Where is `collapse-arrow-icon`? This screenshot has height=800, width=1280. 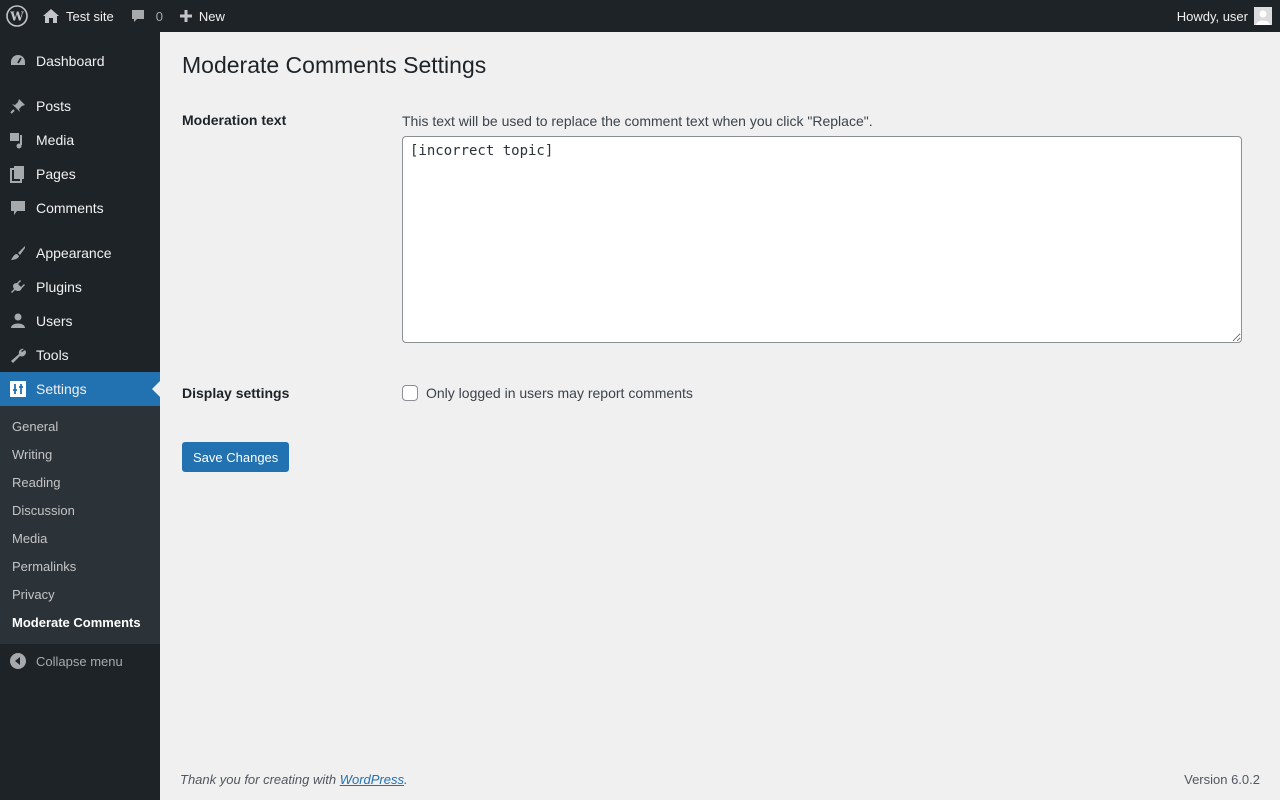
collapse-arrow-icon is located at coordinates (18, 661).